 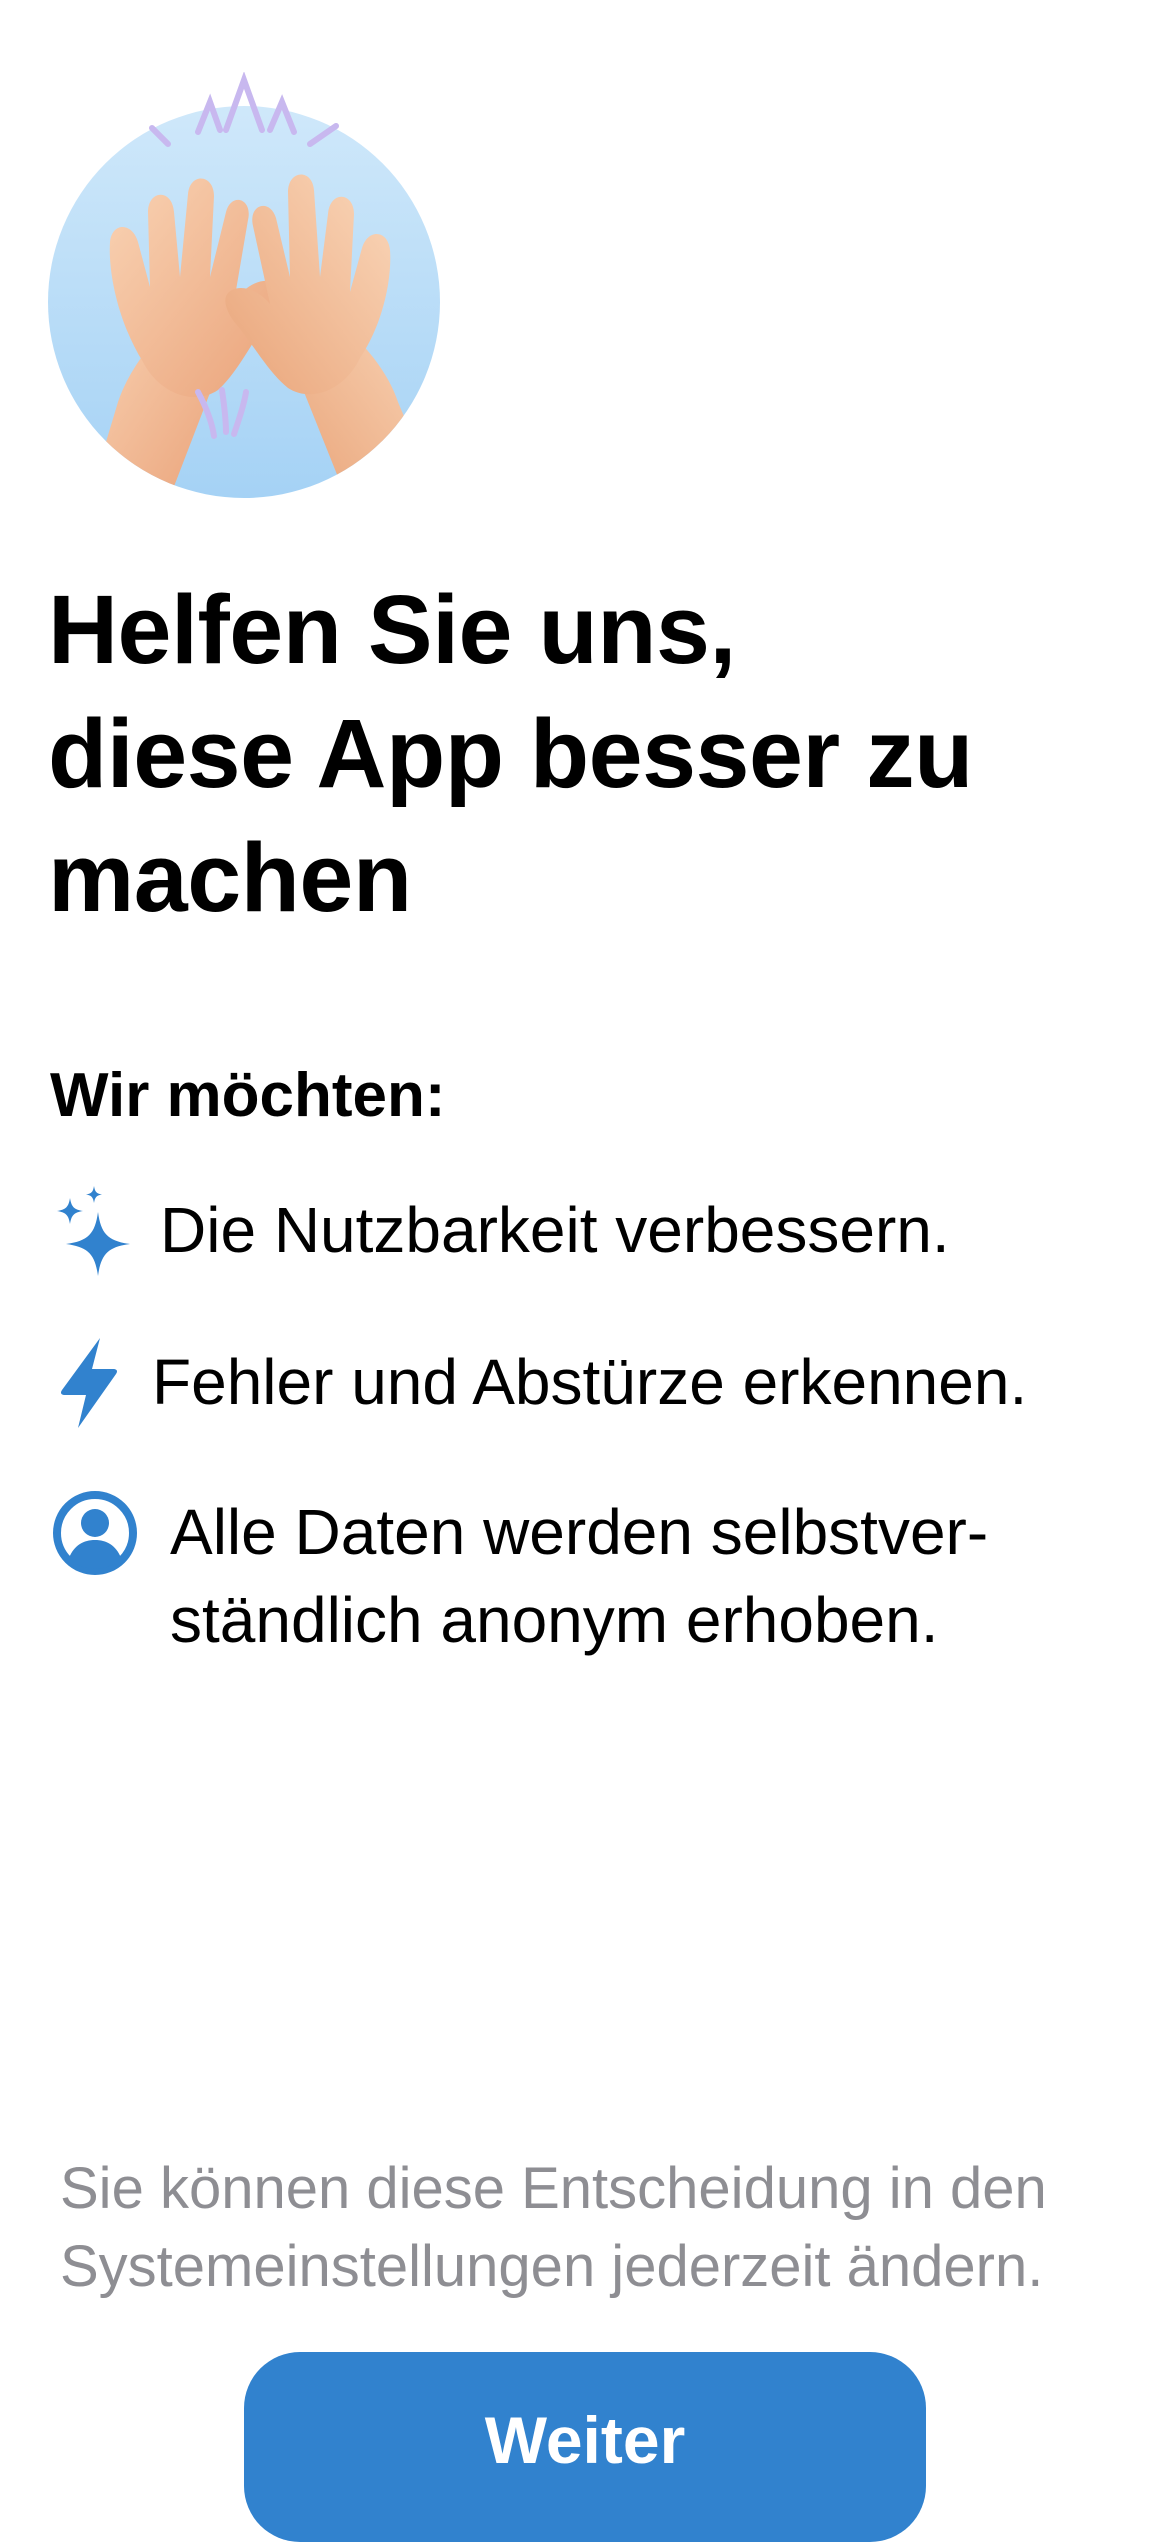 What do you see at coordinates (244, 287) in the screenshot?
I see `high-five-hands-illustration` at bounding box center [244, 287].